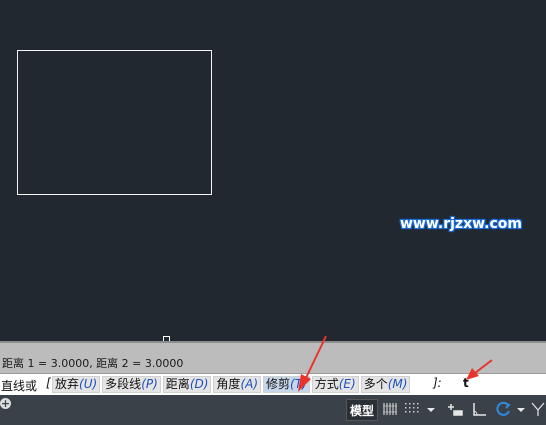 Image resolution: width=546 pixels, height=425 pixels. I want to click on command-history: 距离 1 = 3.0000, 距离 2 = 3.0000, so click(273, 357).